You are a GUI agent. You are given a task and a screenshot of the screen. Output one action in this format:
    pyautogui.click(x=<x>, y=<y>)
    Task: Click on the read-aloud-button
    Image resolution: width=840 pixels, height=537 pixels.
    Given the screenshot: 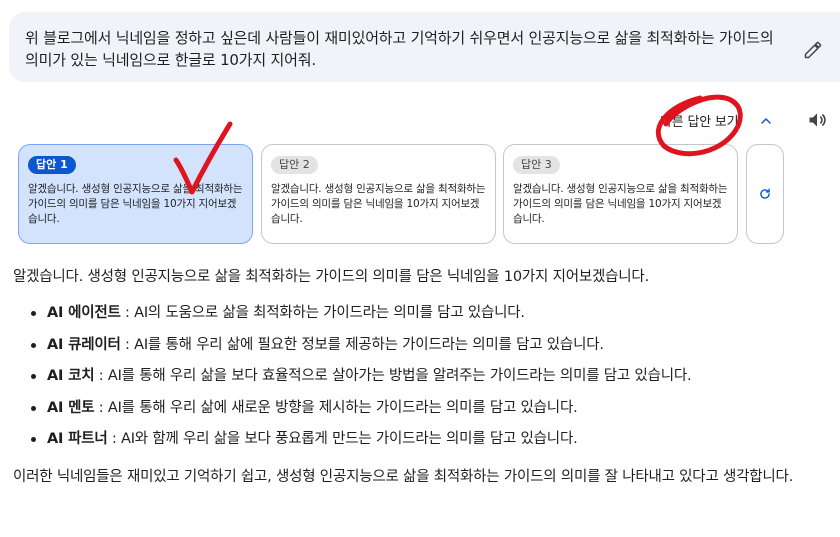 What is the action you would take?
    pyautogui.click(x=817, y=120)
    